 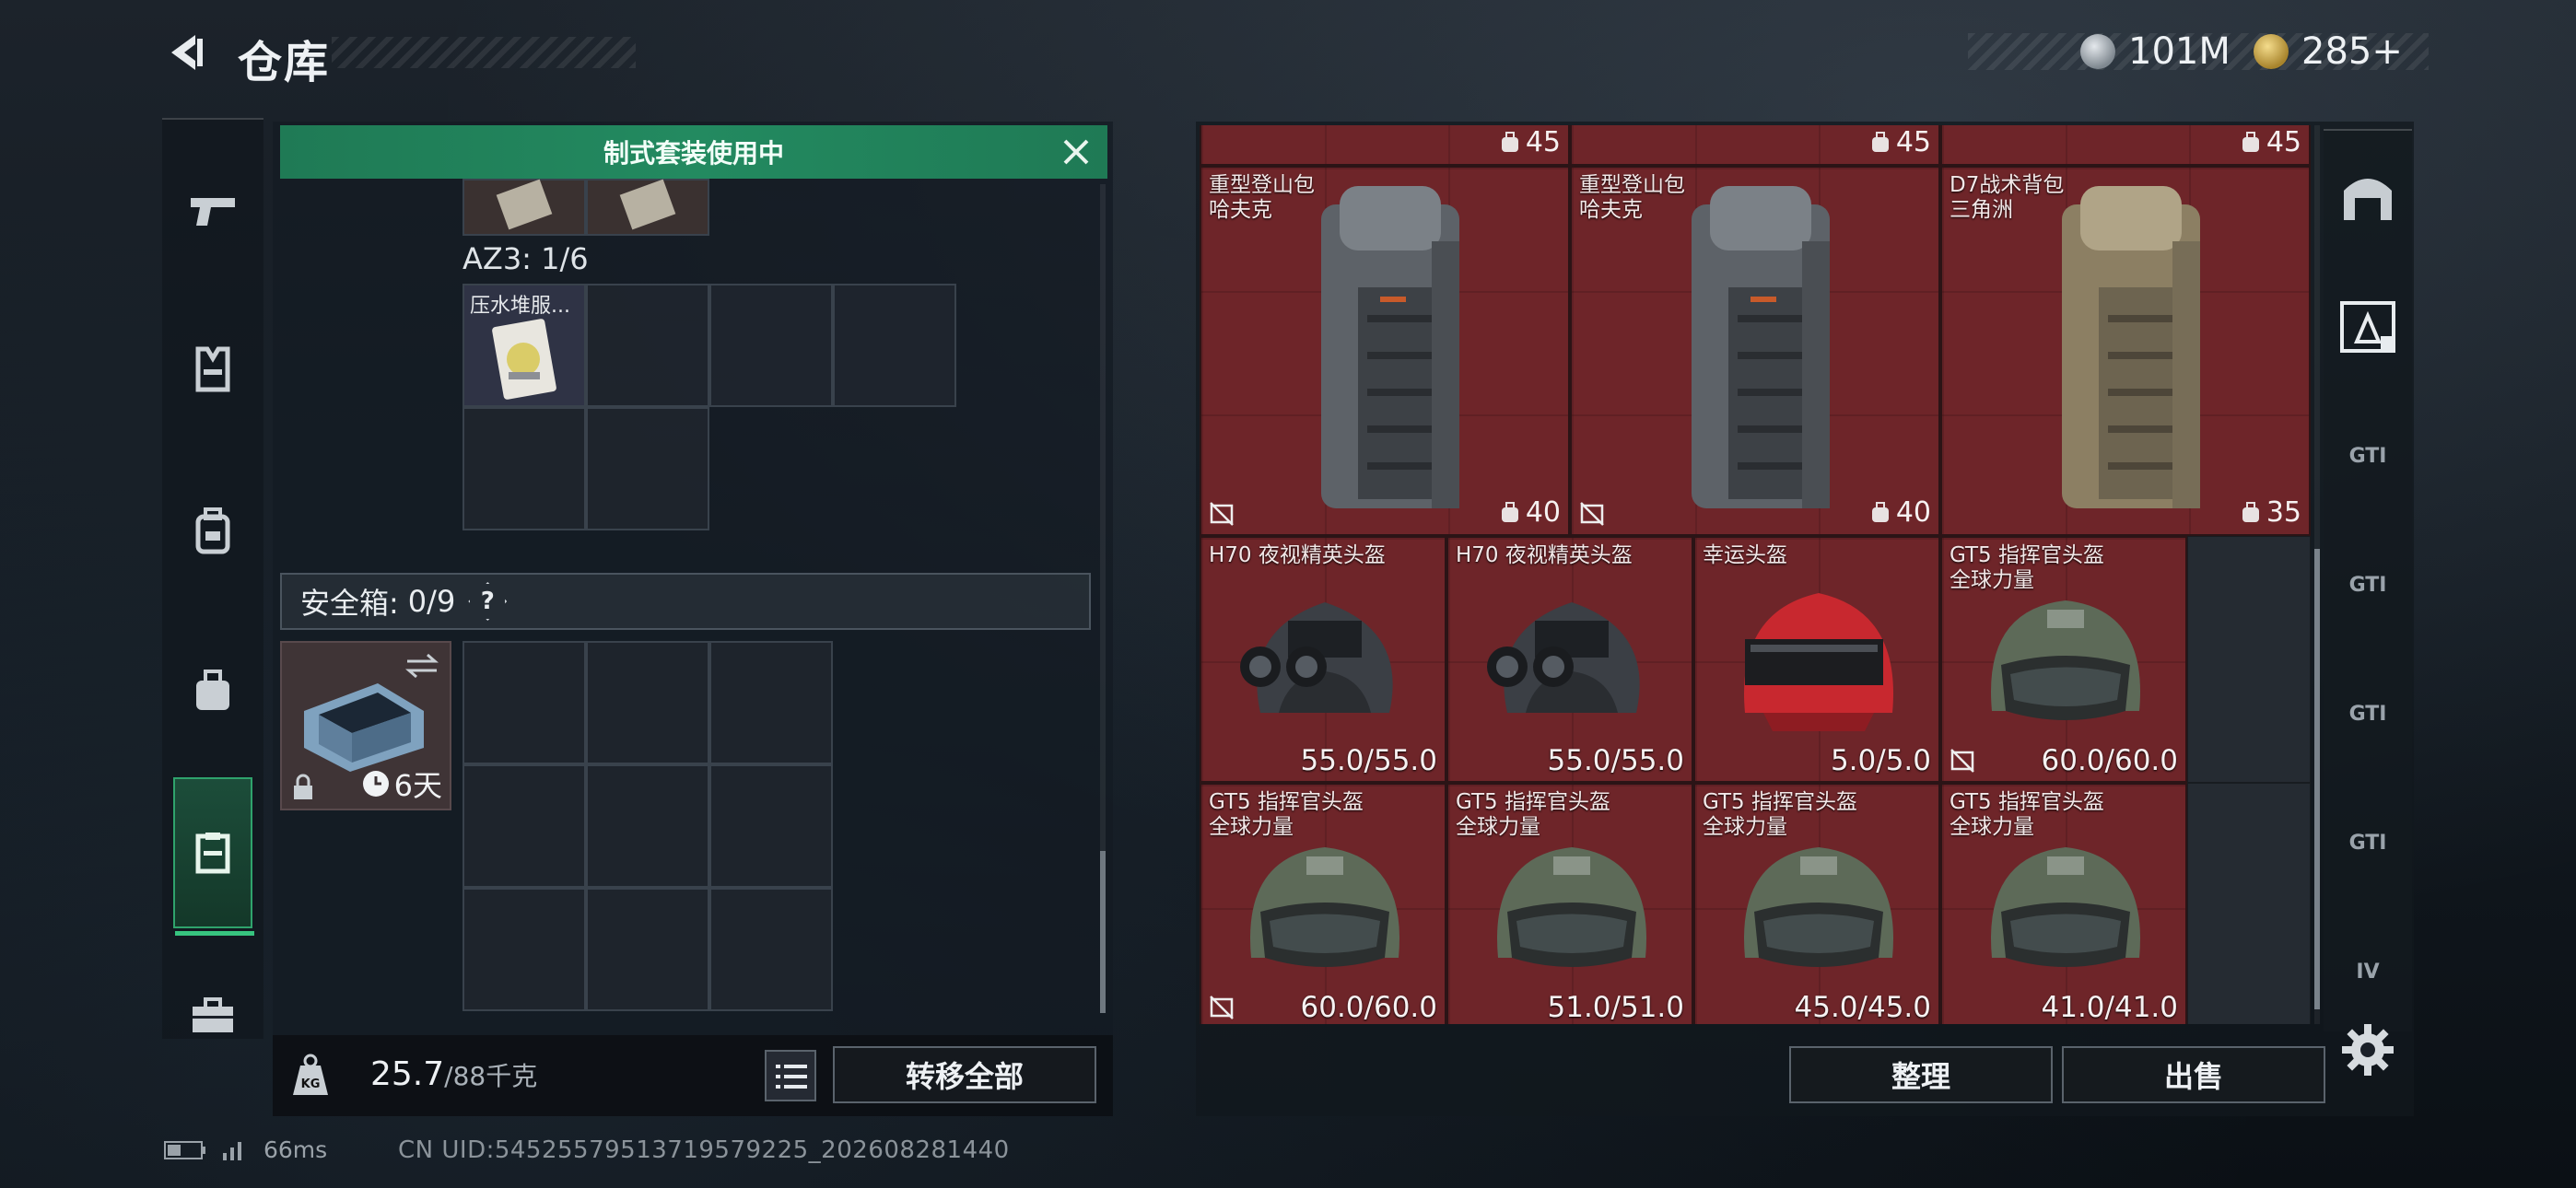 I want to click on gold-amount: 285+, so click(x=2352, y=51).